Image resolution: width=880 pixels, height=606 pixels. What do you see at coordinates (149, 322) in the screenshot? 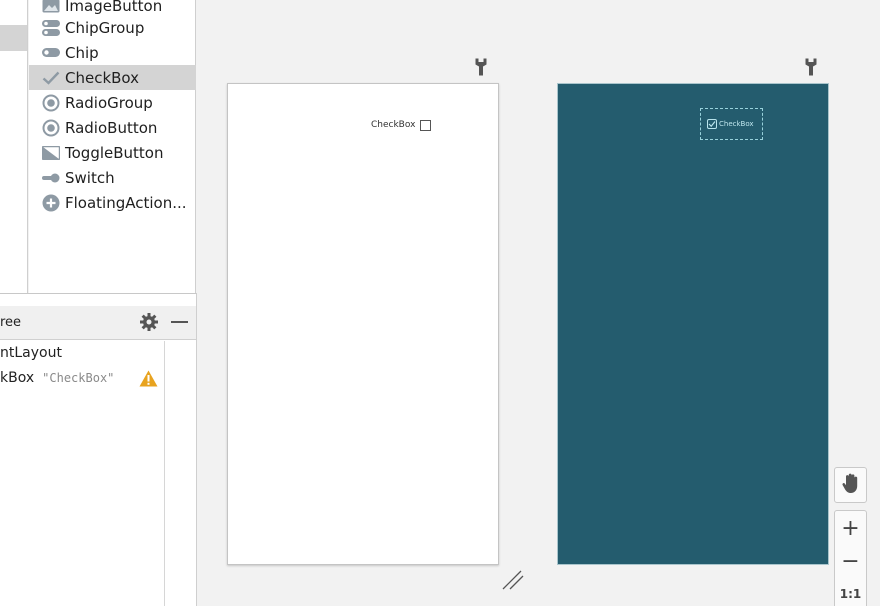
I see `gear-icon` at bounding box center [149, 322].